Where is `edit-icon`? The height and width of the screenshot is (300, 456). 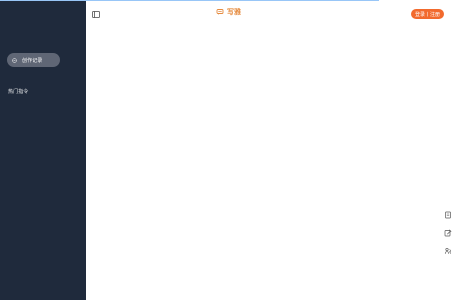 edit-icon is located at coordinates (448, 233).